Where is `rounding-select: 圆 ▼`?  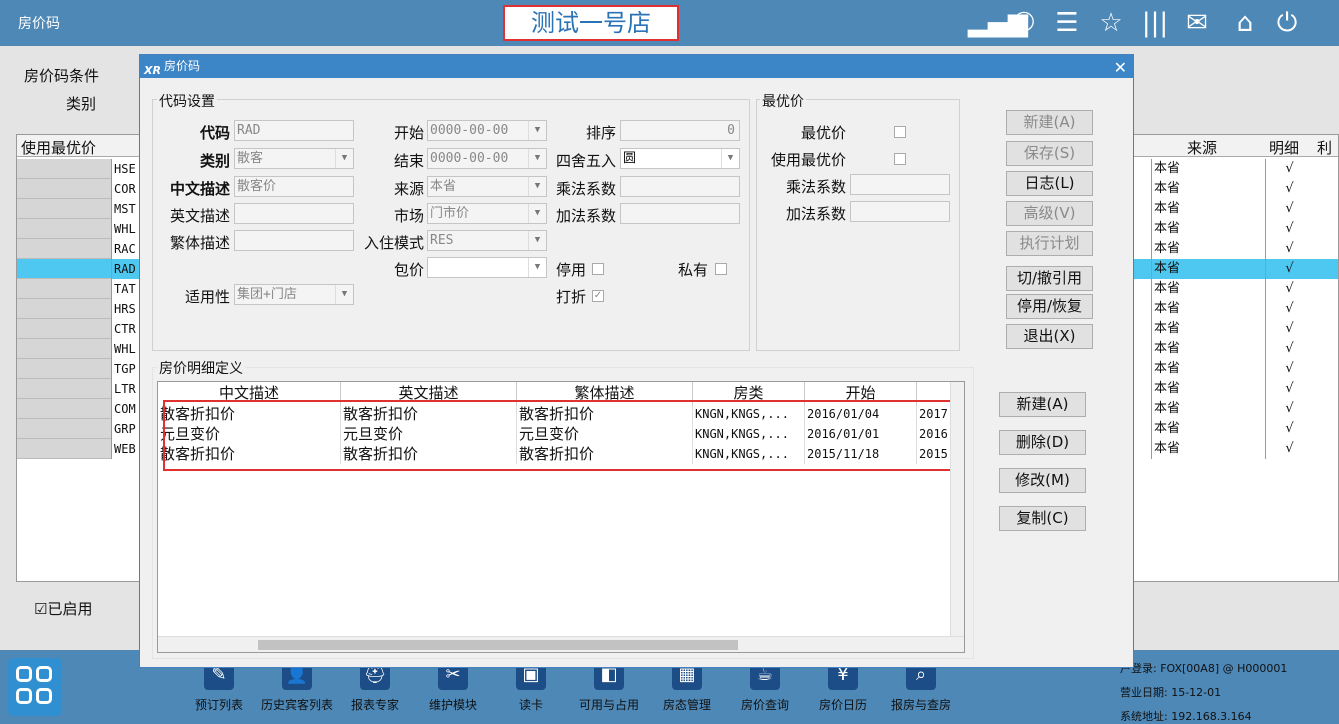 rounding-select: 圆 ▼ is located at coordinates (680, 158).